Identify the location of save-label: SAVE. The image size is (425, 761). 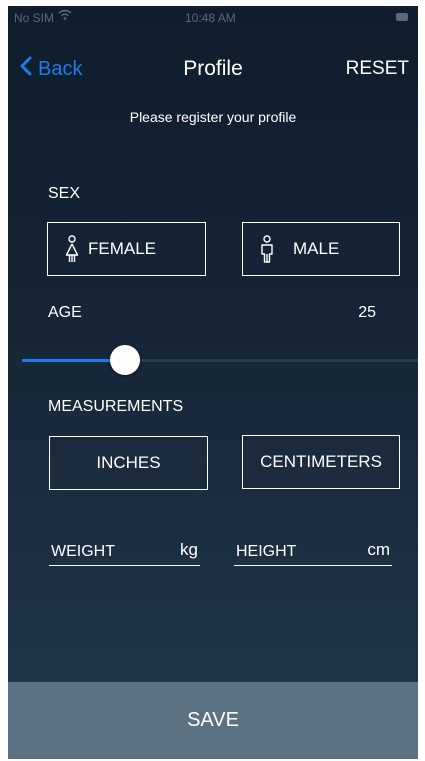
(213, 720).